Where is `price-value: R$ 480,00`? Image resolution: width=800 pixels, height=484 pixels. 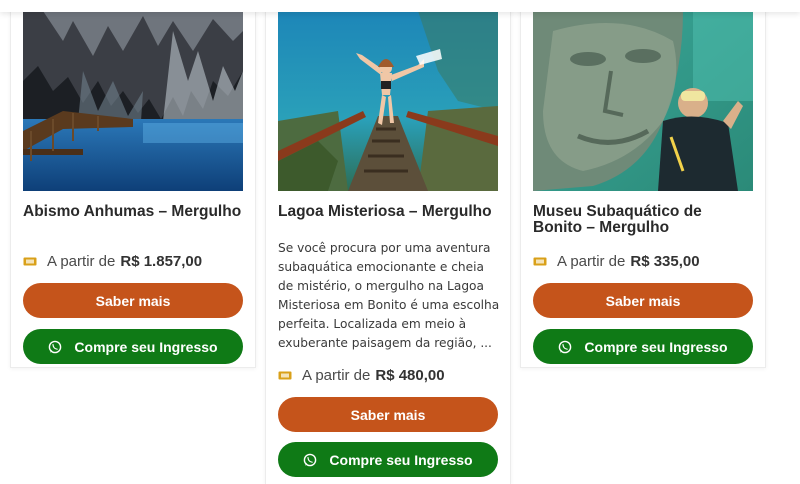
price-value: R$ 480,00 is located at coordinates (410, 375).